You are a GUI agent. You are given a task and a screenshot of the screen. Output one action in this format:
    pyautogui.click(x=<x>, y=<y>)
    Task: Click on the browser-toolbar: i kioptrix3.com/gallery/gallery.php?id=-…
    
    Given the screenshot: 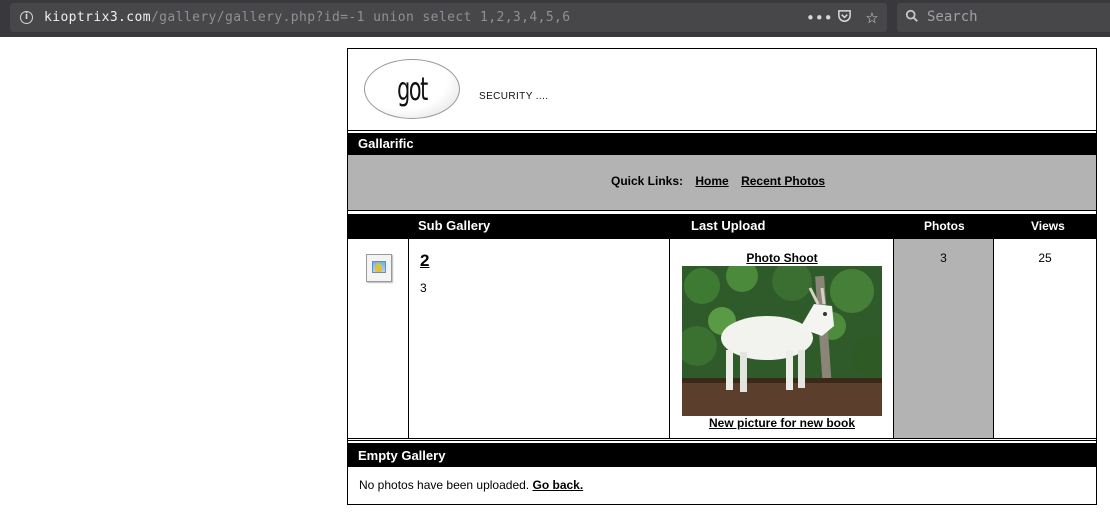 What is the action you would take?
    pyautogui.click(x=555, y=18)
    